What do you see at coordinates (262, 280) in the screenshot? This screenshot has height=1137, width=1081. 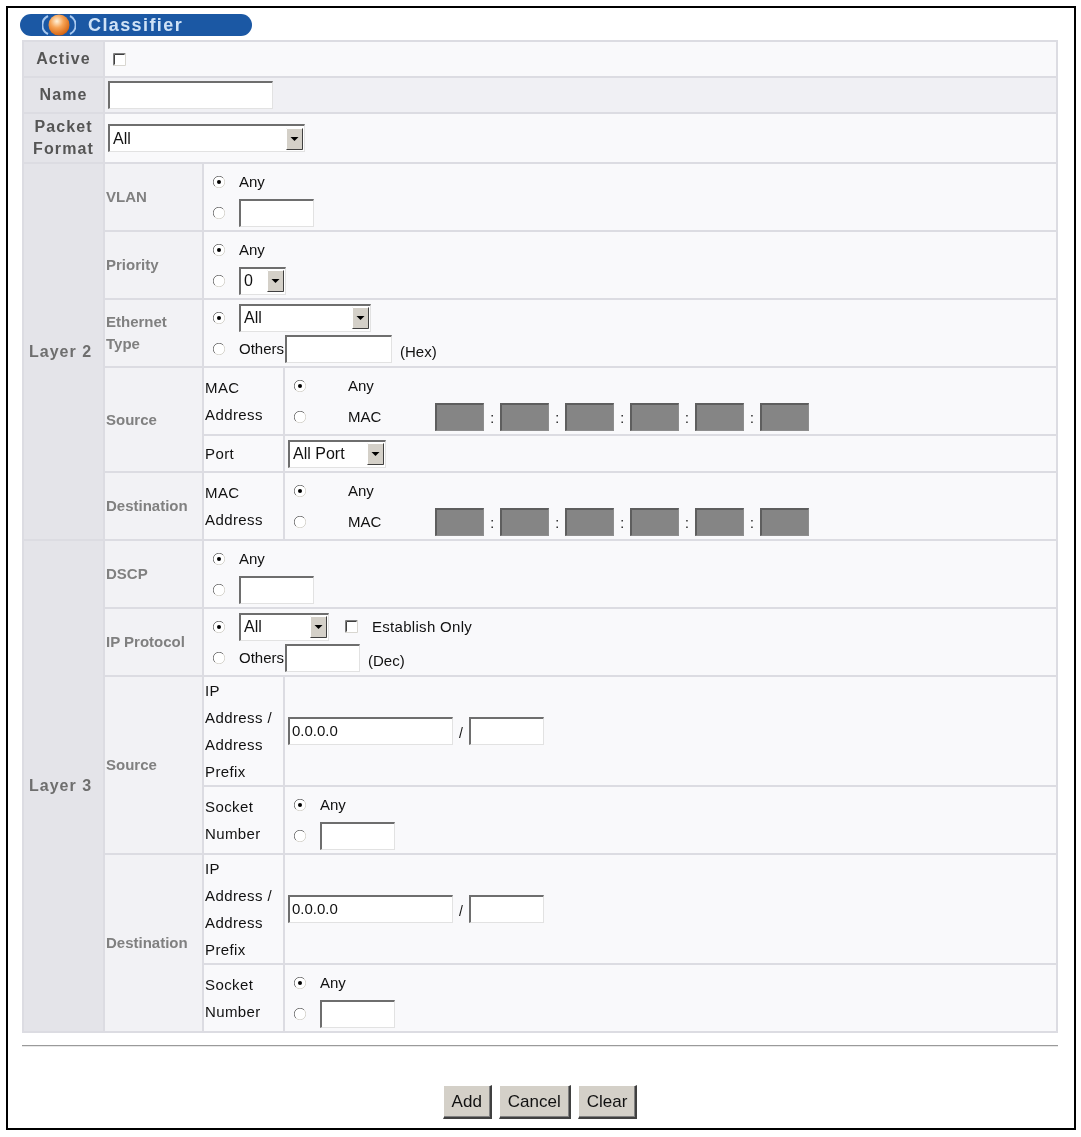 I see `dropdown: 0` at bounding box center [262, 280].